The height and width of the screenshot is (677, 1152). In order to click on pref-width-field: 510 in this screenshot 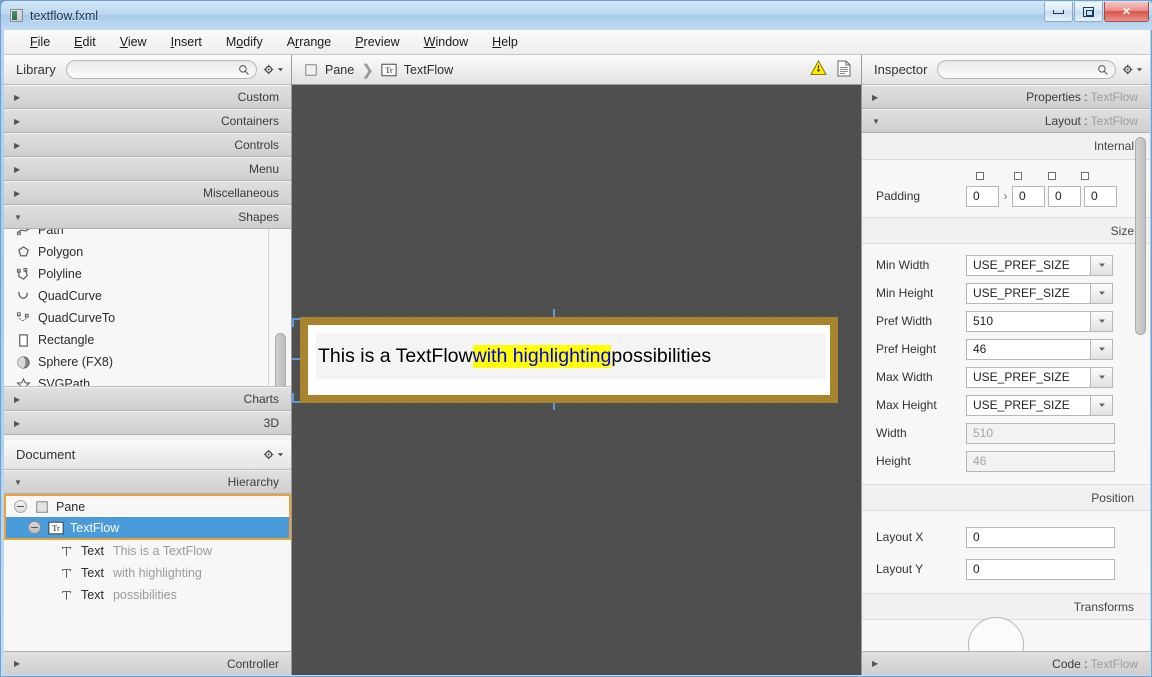, I will do `click(1028, 321)`.